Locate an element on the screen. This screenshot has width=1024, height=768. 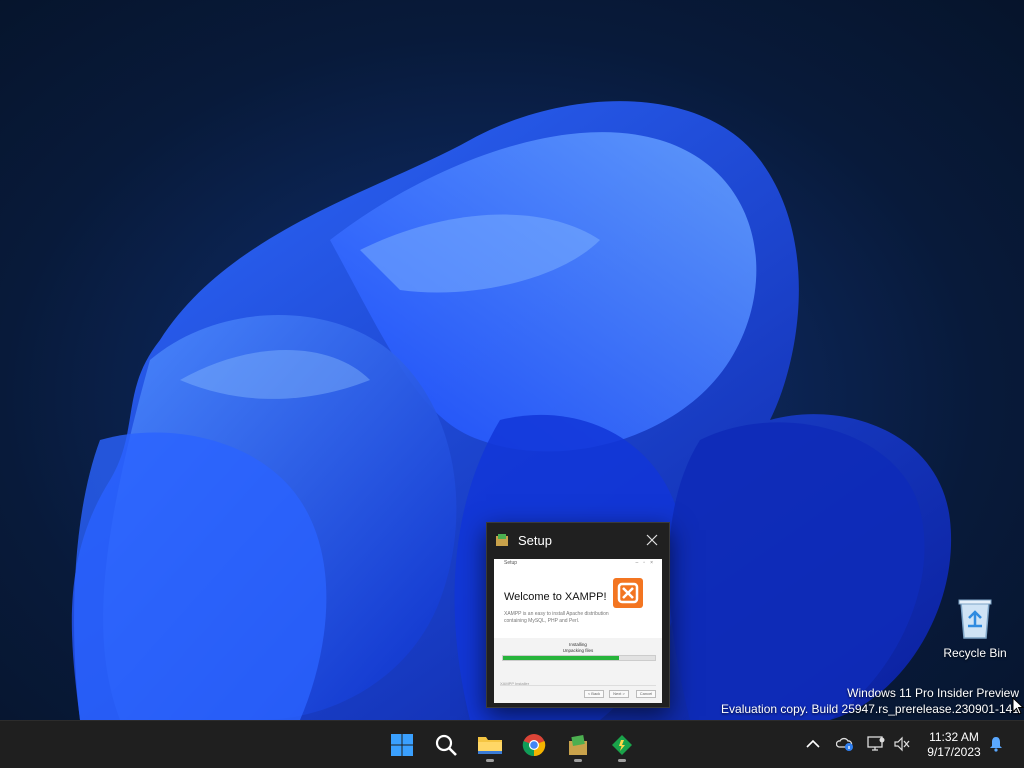
folder-icon is located at coordinates (490, 745).